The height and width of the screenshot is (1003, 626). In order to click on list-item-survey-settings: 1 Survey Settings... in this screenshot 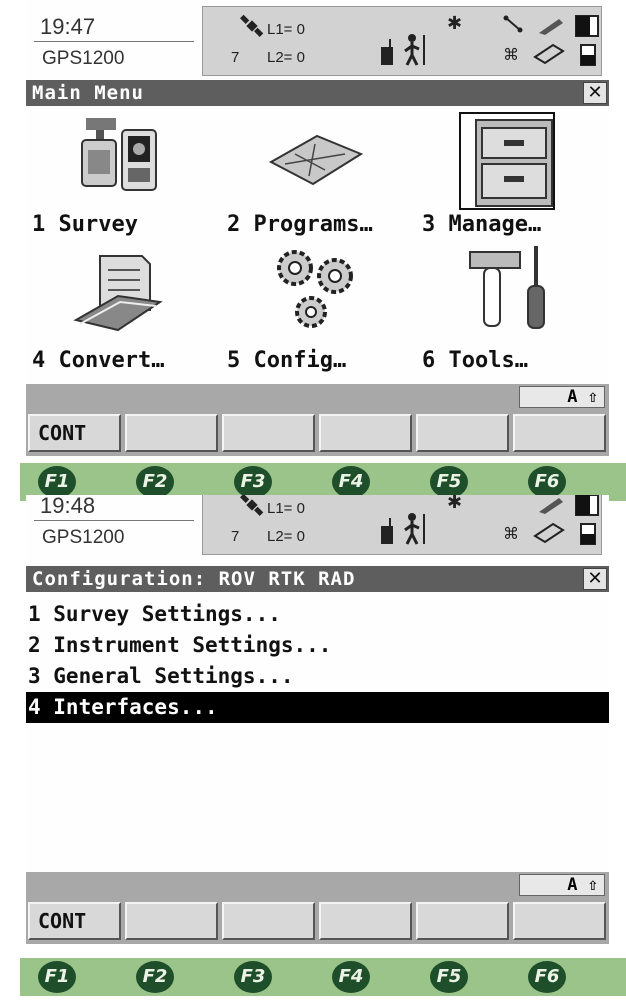, I will do `click(317, 614)`.